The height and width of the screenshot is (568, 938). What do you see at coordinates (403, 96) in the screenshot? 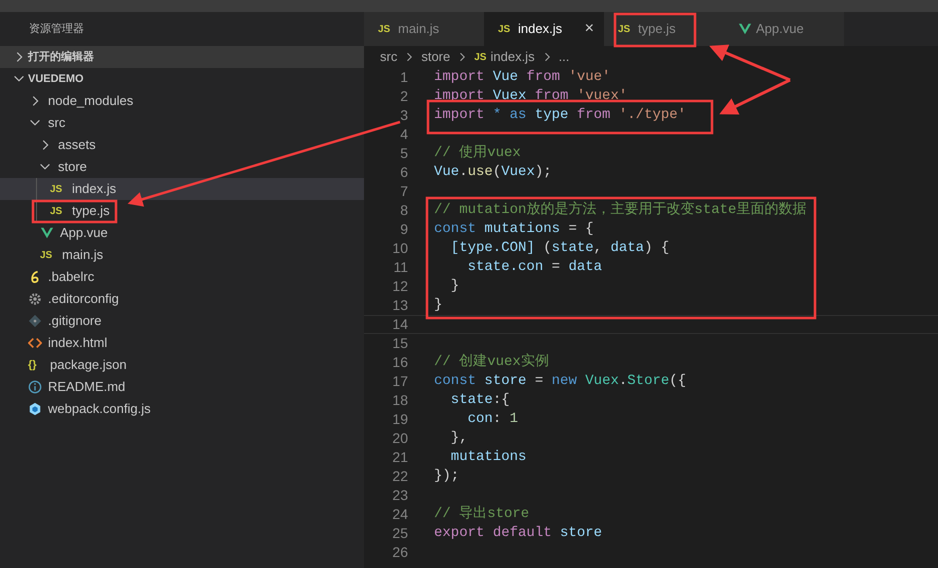
I see `line-number: 2` at bounding box center [403, 96].